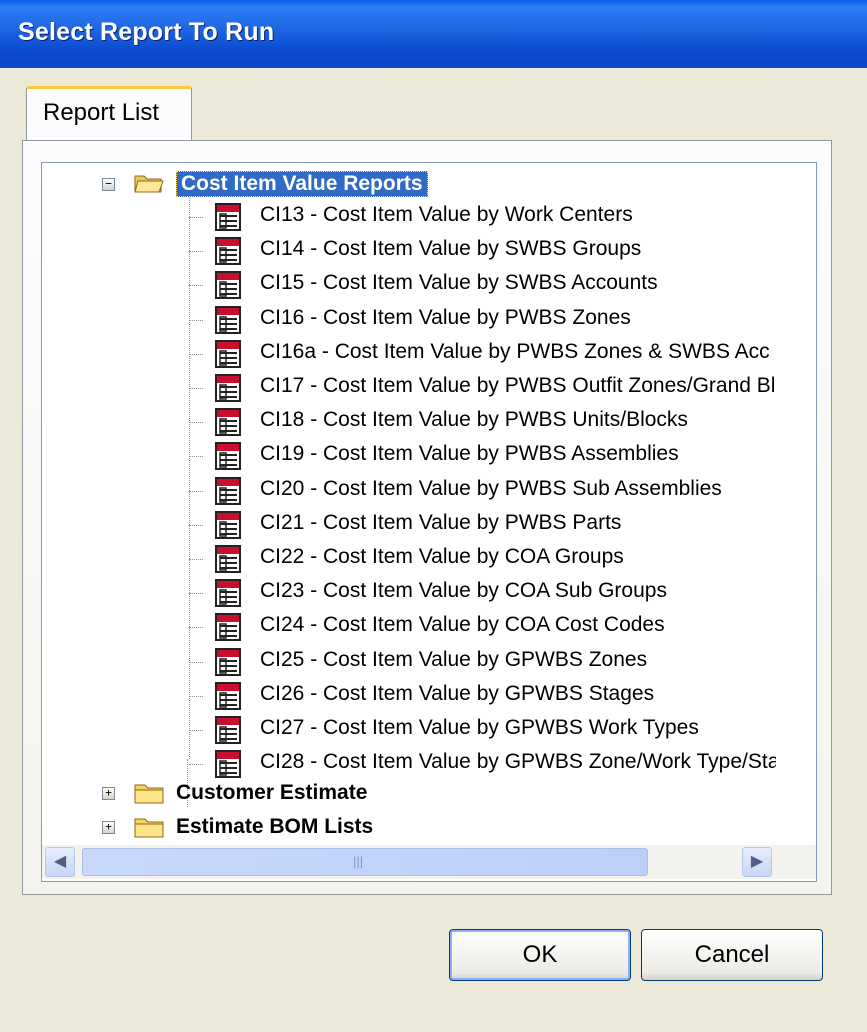 This screenshot has height=1032, width=867. I want to click on cancel-button: Cancel, so click(732, 955).